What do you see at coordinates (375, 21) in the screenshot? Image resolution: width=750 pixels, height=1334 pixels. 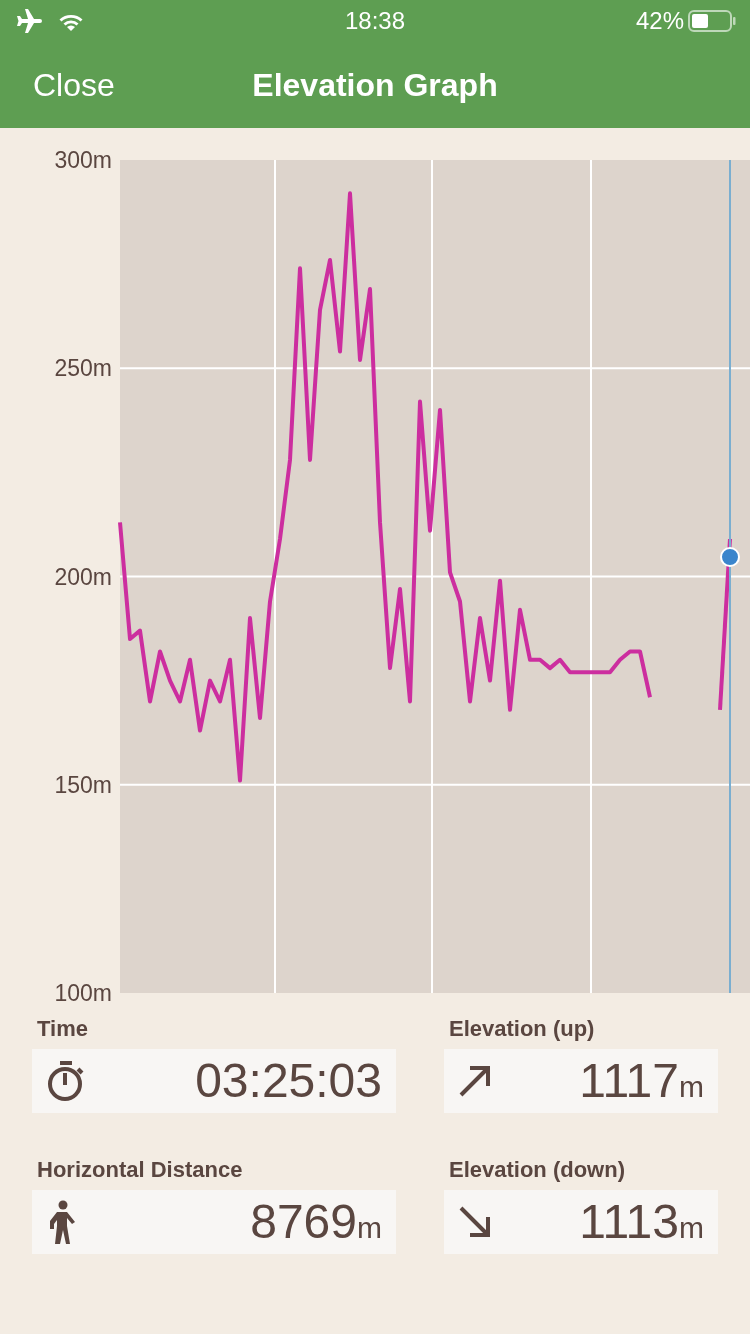 I see `clock-time: 18:38` at bounding box center [375, 21].